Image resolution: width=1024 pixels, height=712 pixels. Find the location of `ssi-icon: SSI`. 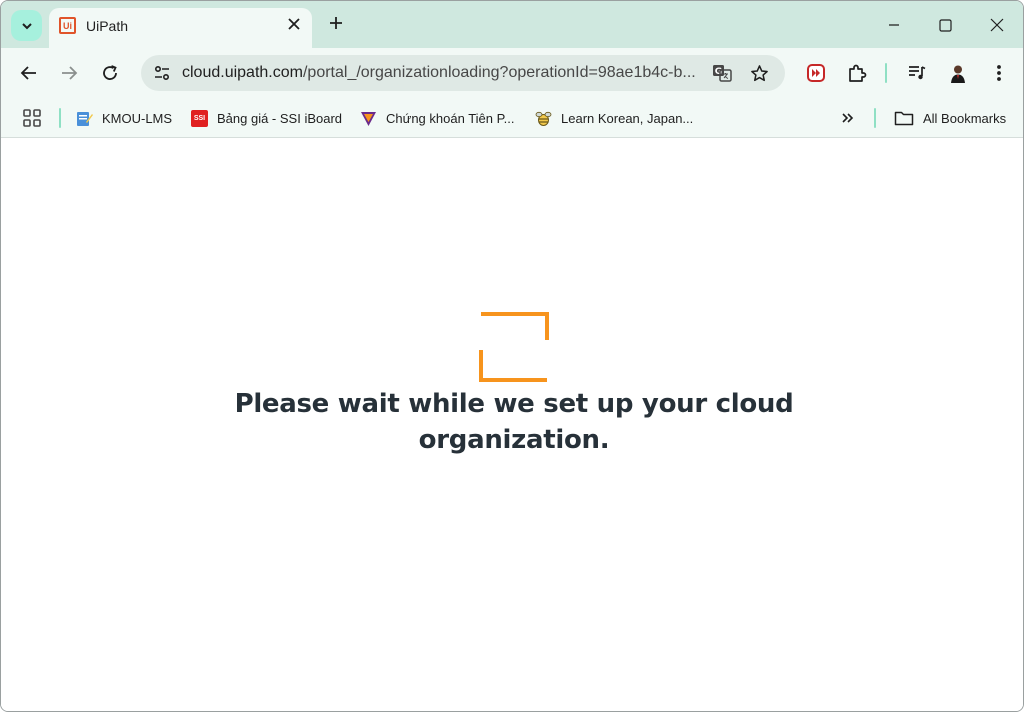

ssi-icon: SSI is located at coordinates (199, 118).